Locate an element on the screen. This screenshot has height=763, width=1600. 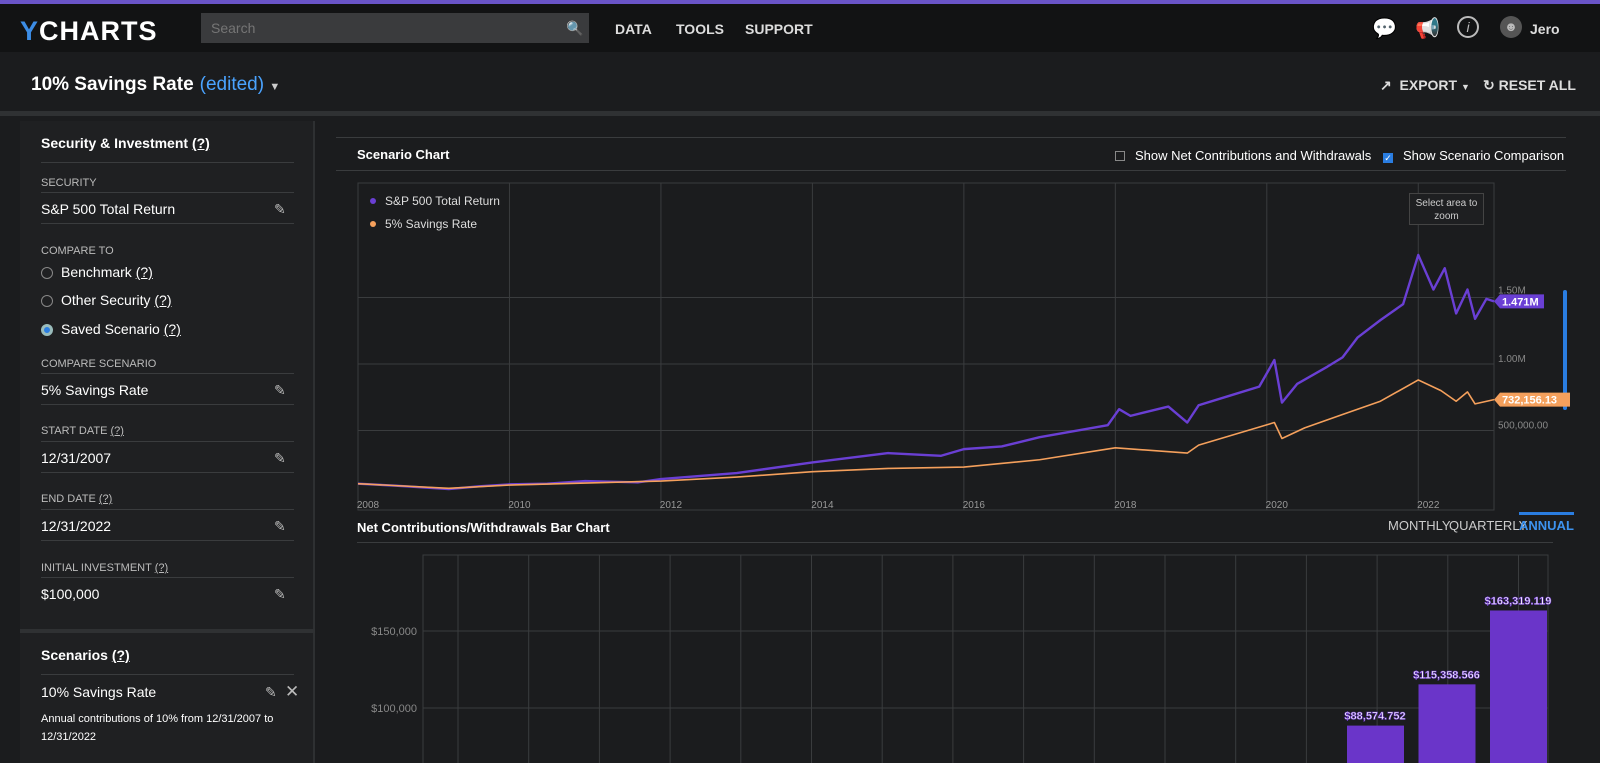
zoom-hint: Select area to zoom is located at coordinates (1446, 209).